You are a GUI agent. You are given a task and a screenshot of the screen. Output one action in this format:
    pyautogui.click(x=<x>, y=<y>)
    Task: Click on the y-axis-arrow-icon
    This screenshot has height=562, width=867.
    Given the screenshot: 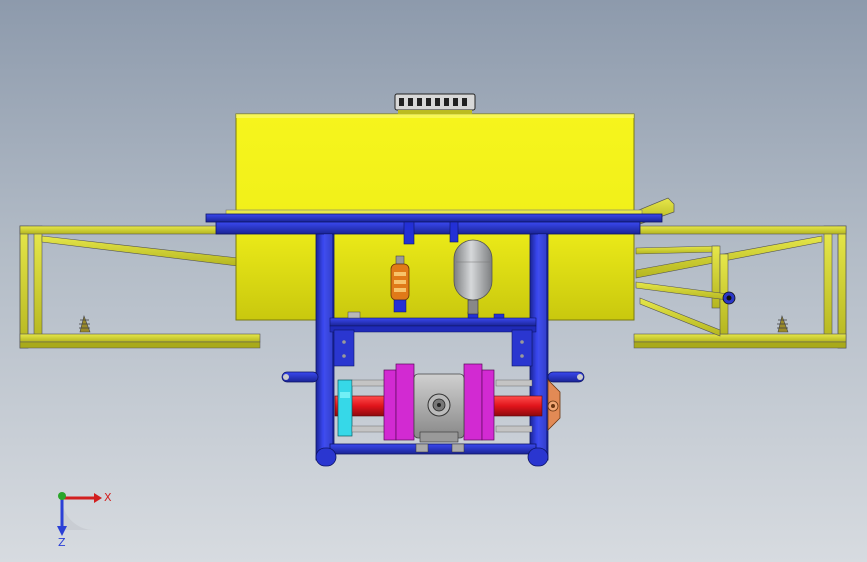 What is the action you would take?
    pyautogui.click(x=62, y=496)
    